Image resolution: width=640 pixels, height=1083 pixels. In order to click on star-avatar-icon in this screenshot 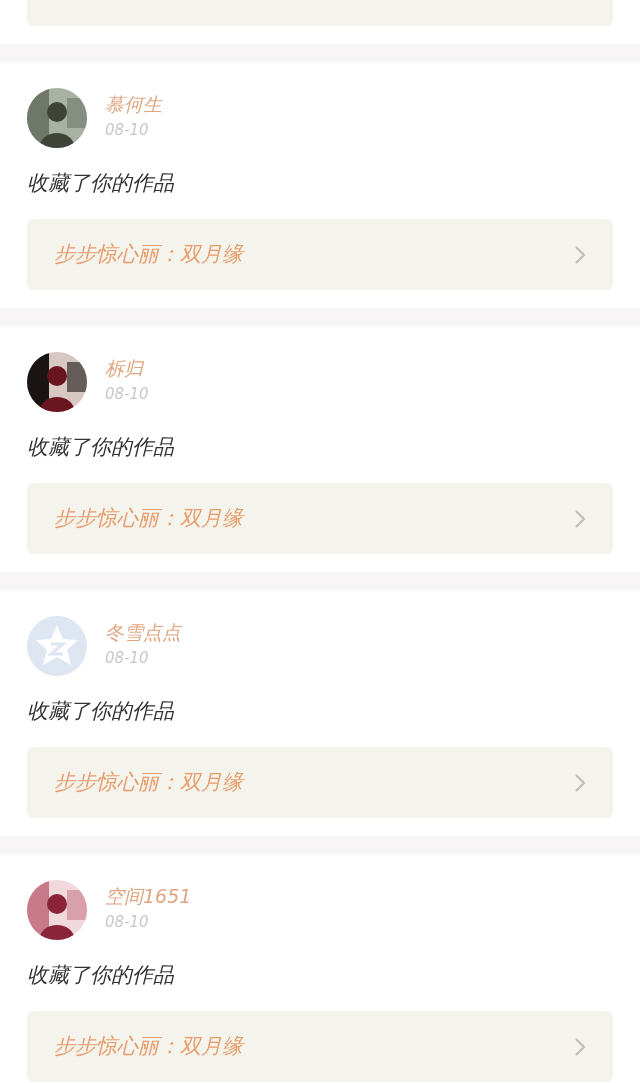, I will do `click(57, 646)`.